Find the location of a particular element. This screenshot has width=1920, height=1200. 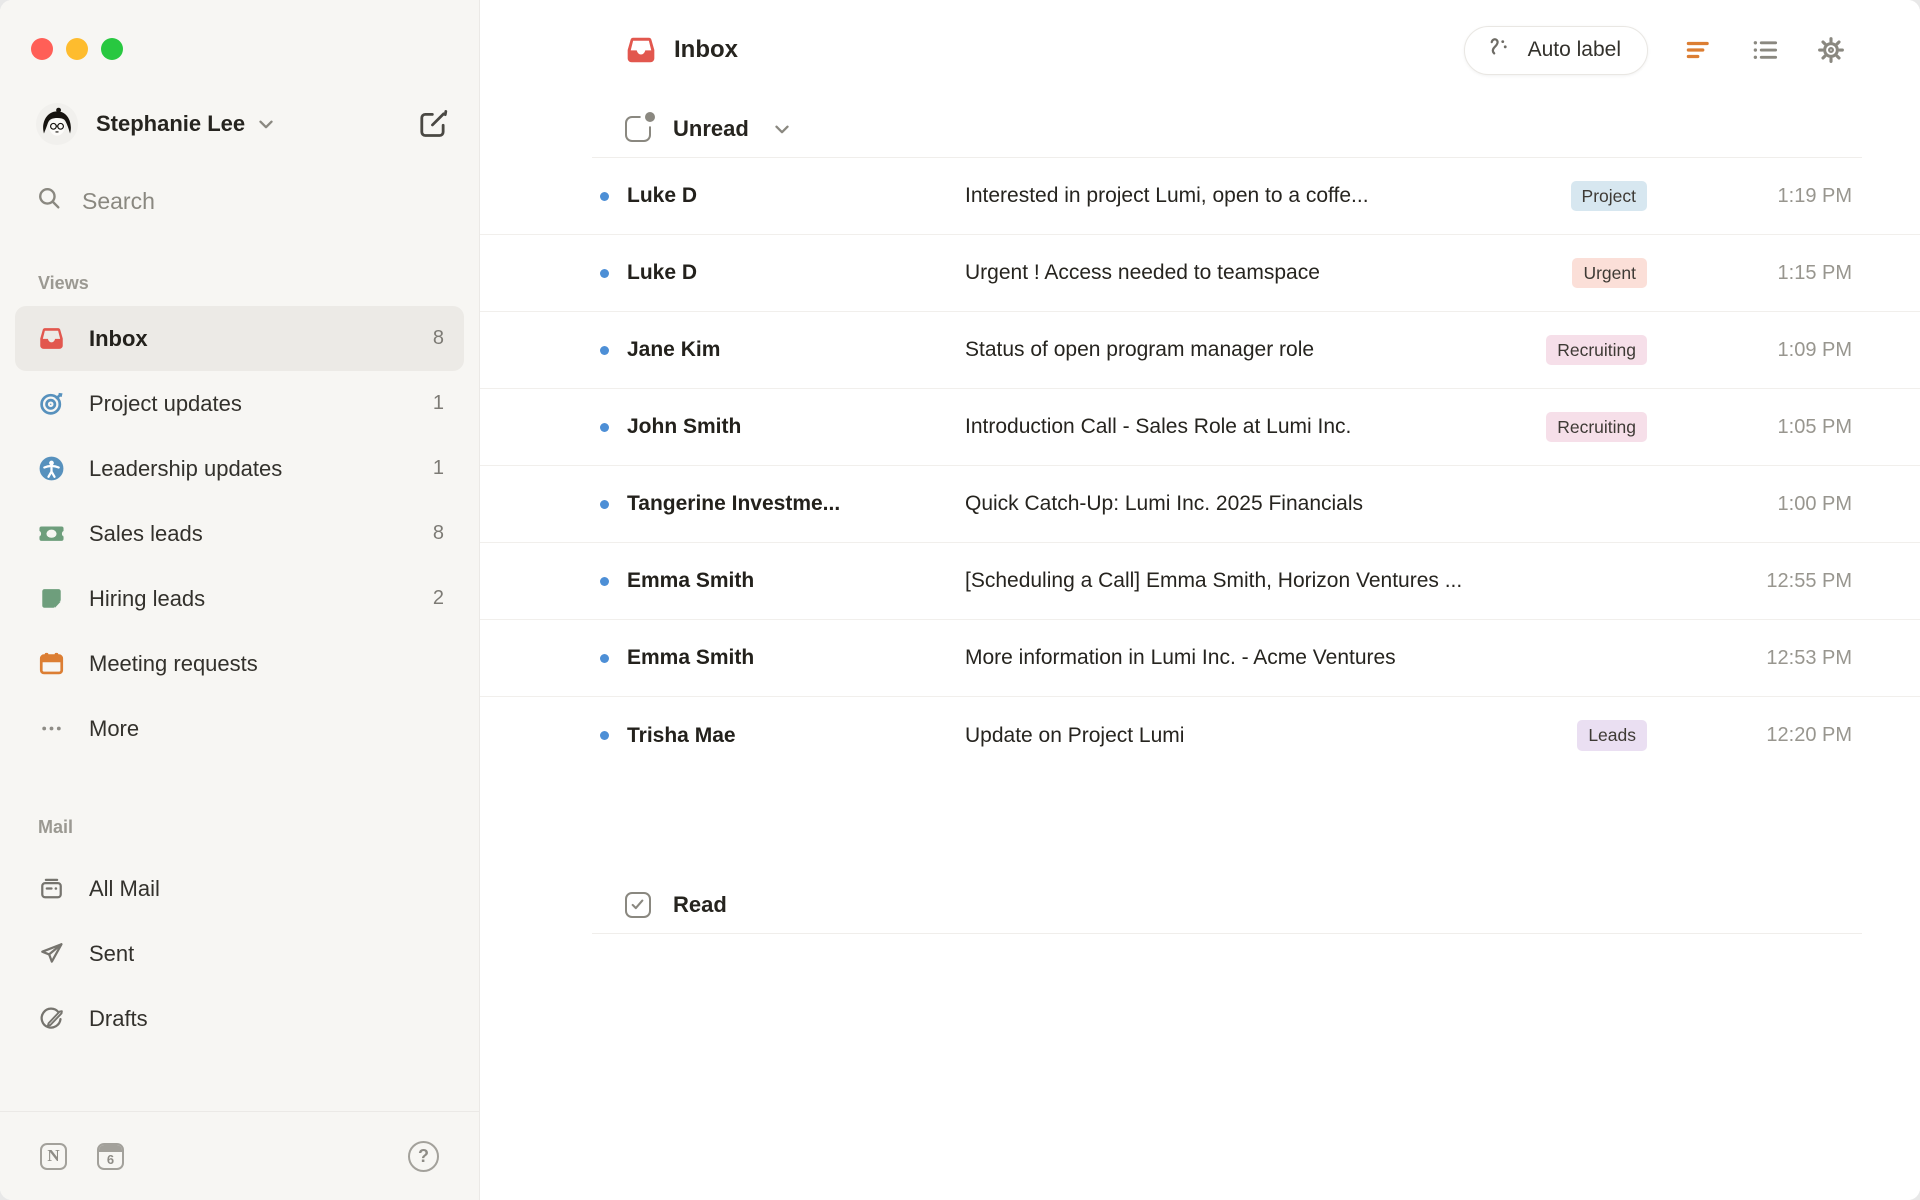

sidebar-item-label: Sales leads is located at coordinates (146, 533).